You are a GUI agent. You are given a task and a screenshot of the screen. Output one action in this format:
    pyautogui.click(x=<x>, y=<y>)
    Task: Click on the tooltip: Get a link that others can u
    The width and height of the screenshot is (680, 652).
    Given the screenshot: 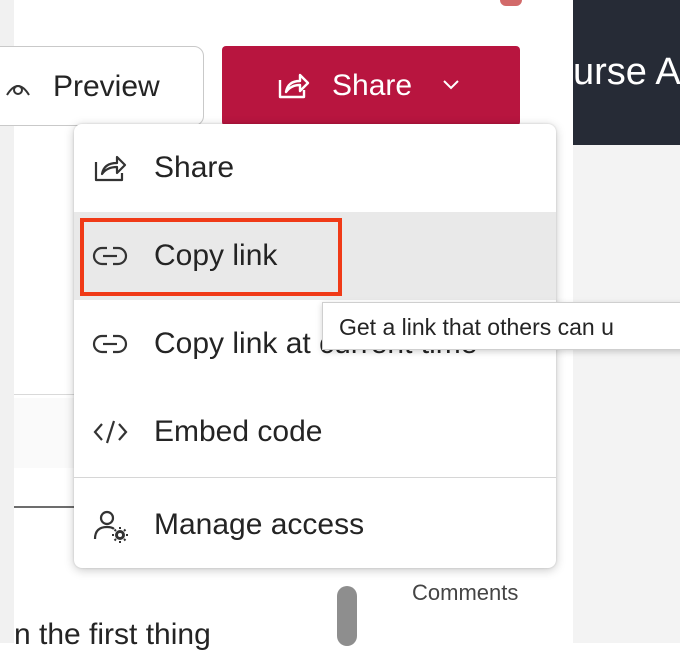 What is the action you would take?
    pyautogui.click(x=501, y=326)
    